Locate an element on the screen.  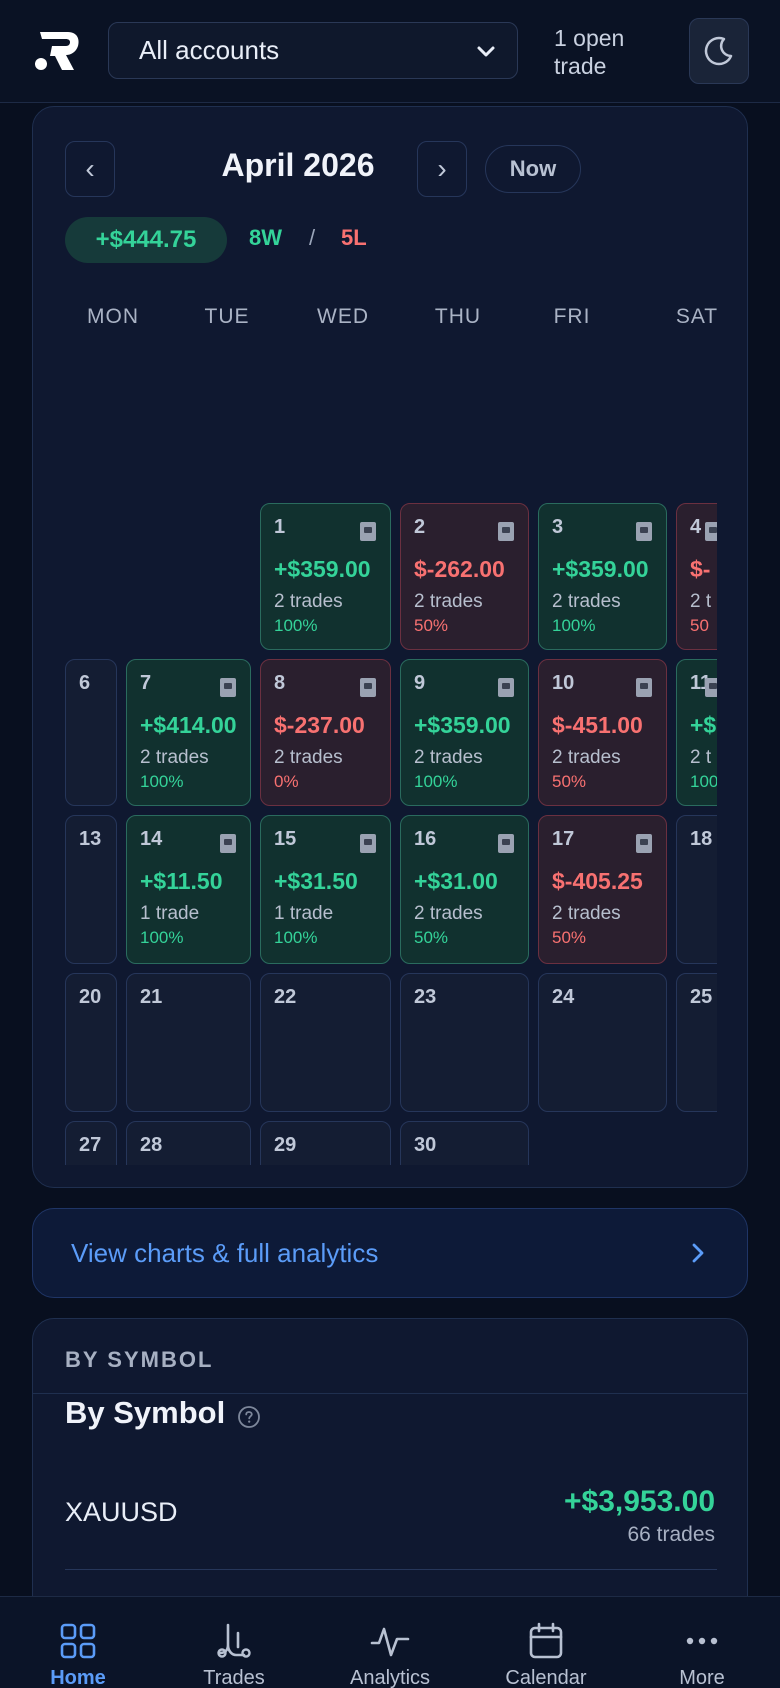
open-trades-indicator: 1 open trade is located at coordinates (599, 52).